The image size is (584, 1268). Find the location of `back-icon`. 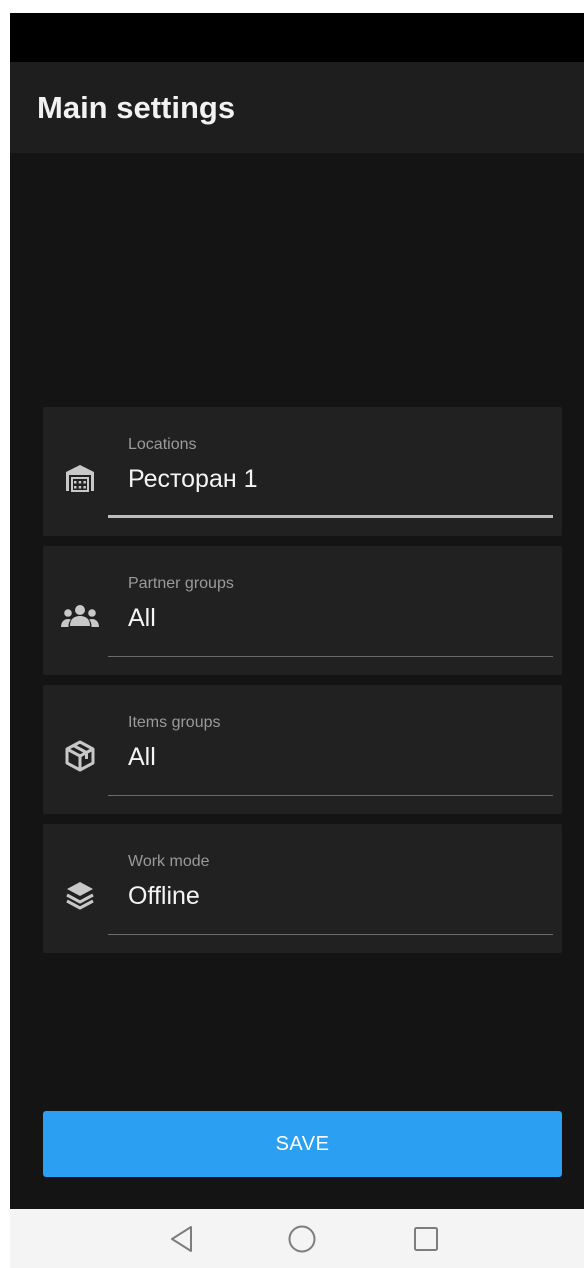

back-icon is located at coordinates (182, 1239).